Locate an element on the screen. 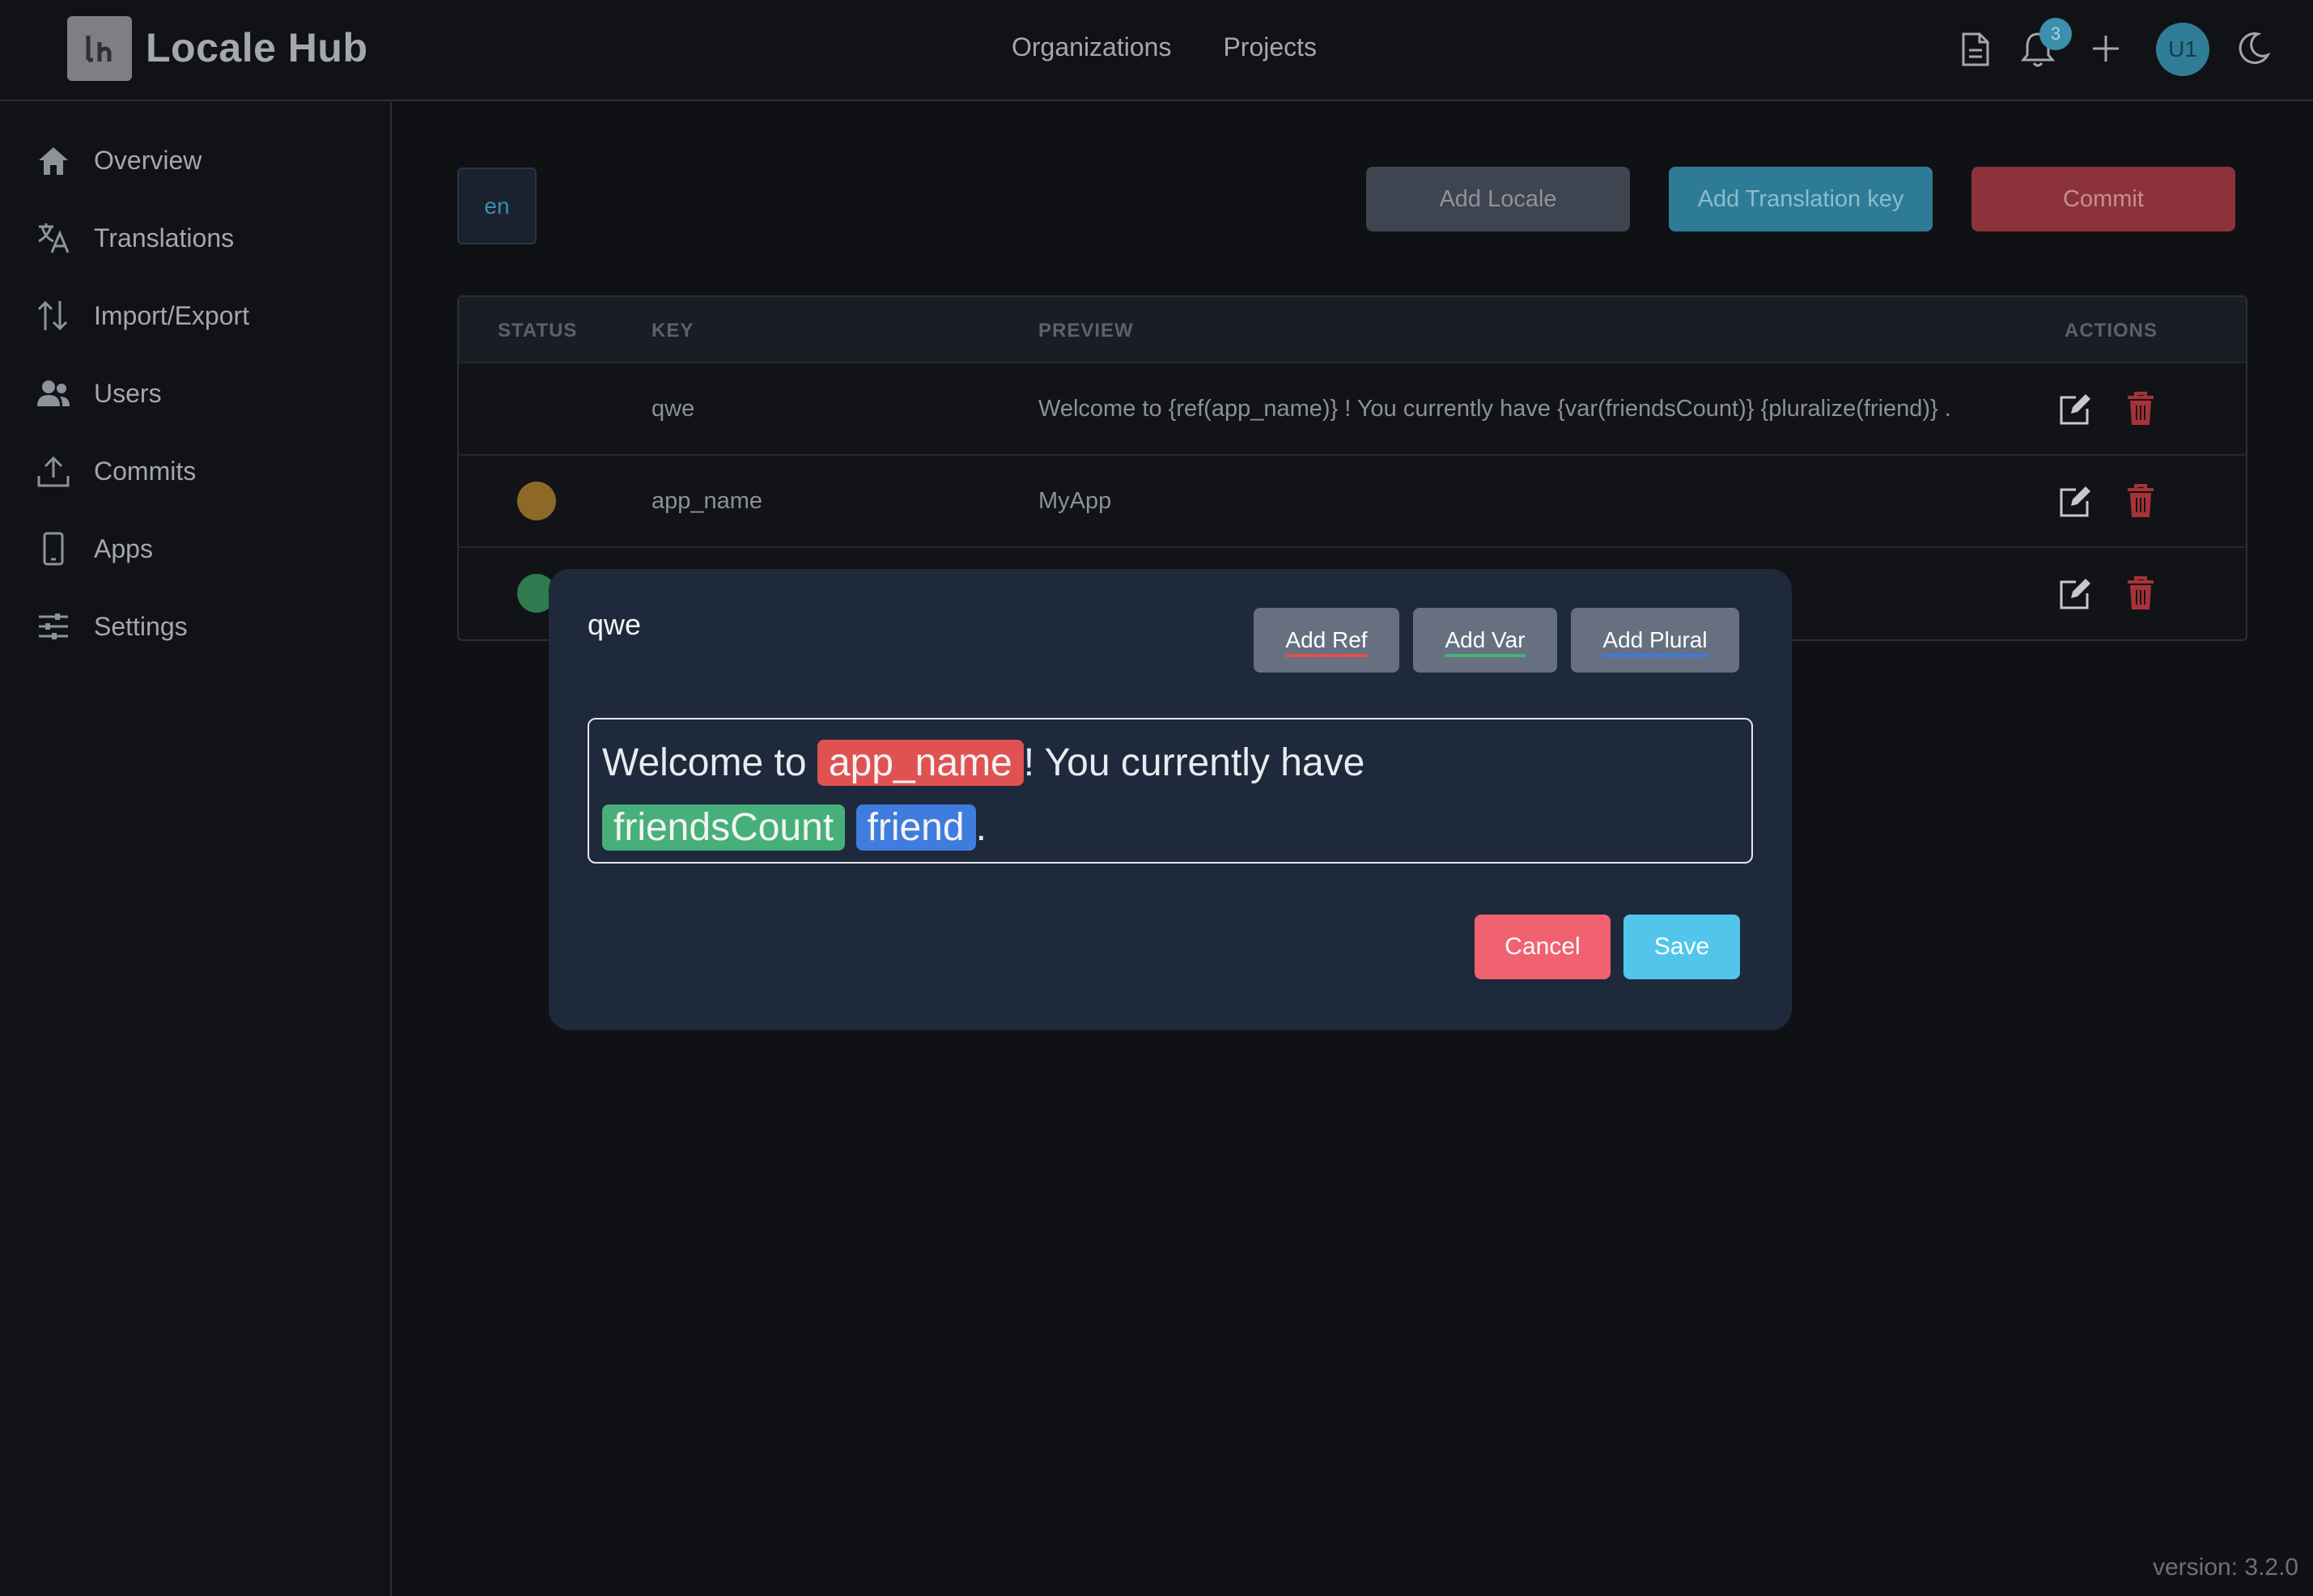  sidebar-item-apps: Apps is located at coordinates (94, 549).